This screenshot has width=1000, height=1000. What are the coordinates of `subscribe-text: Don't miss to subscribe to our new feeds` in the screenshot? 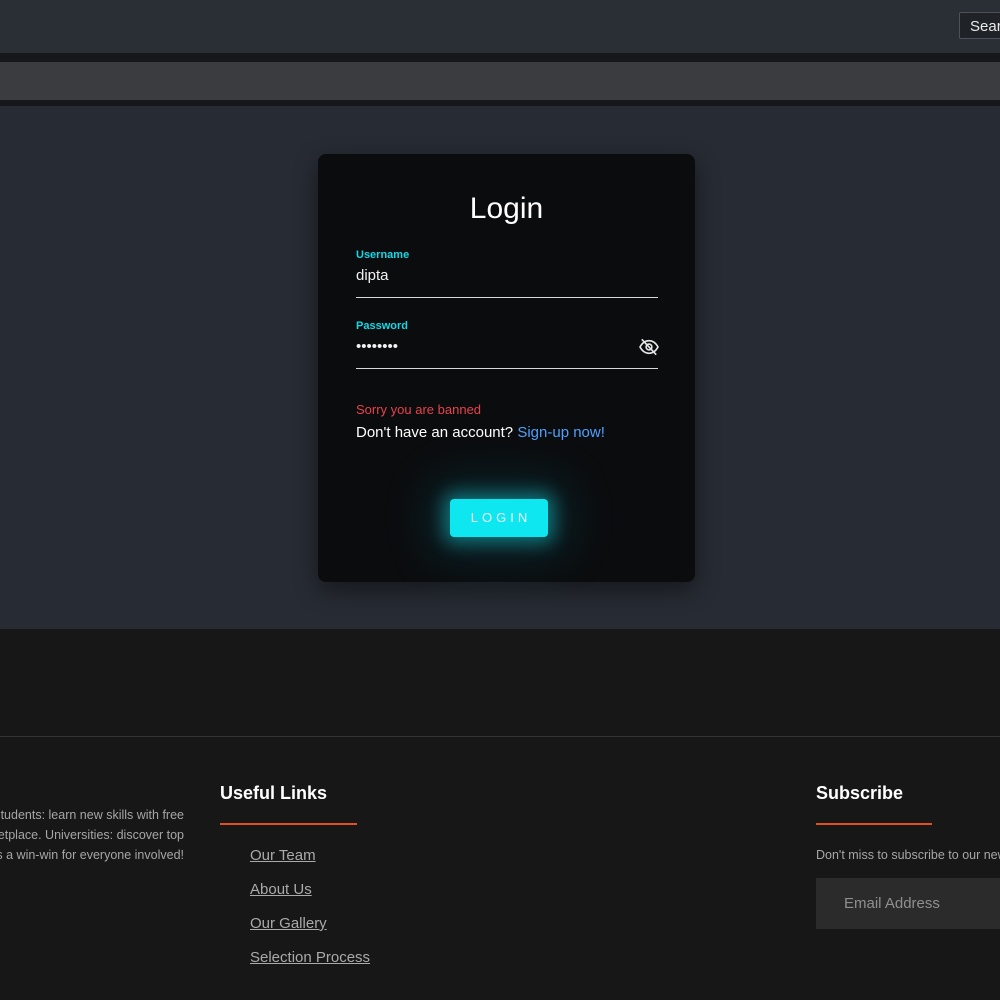 It's located at (908, 855).